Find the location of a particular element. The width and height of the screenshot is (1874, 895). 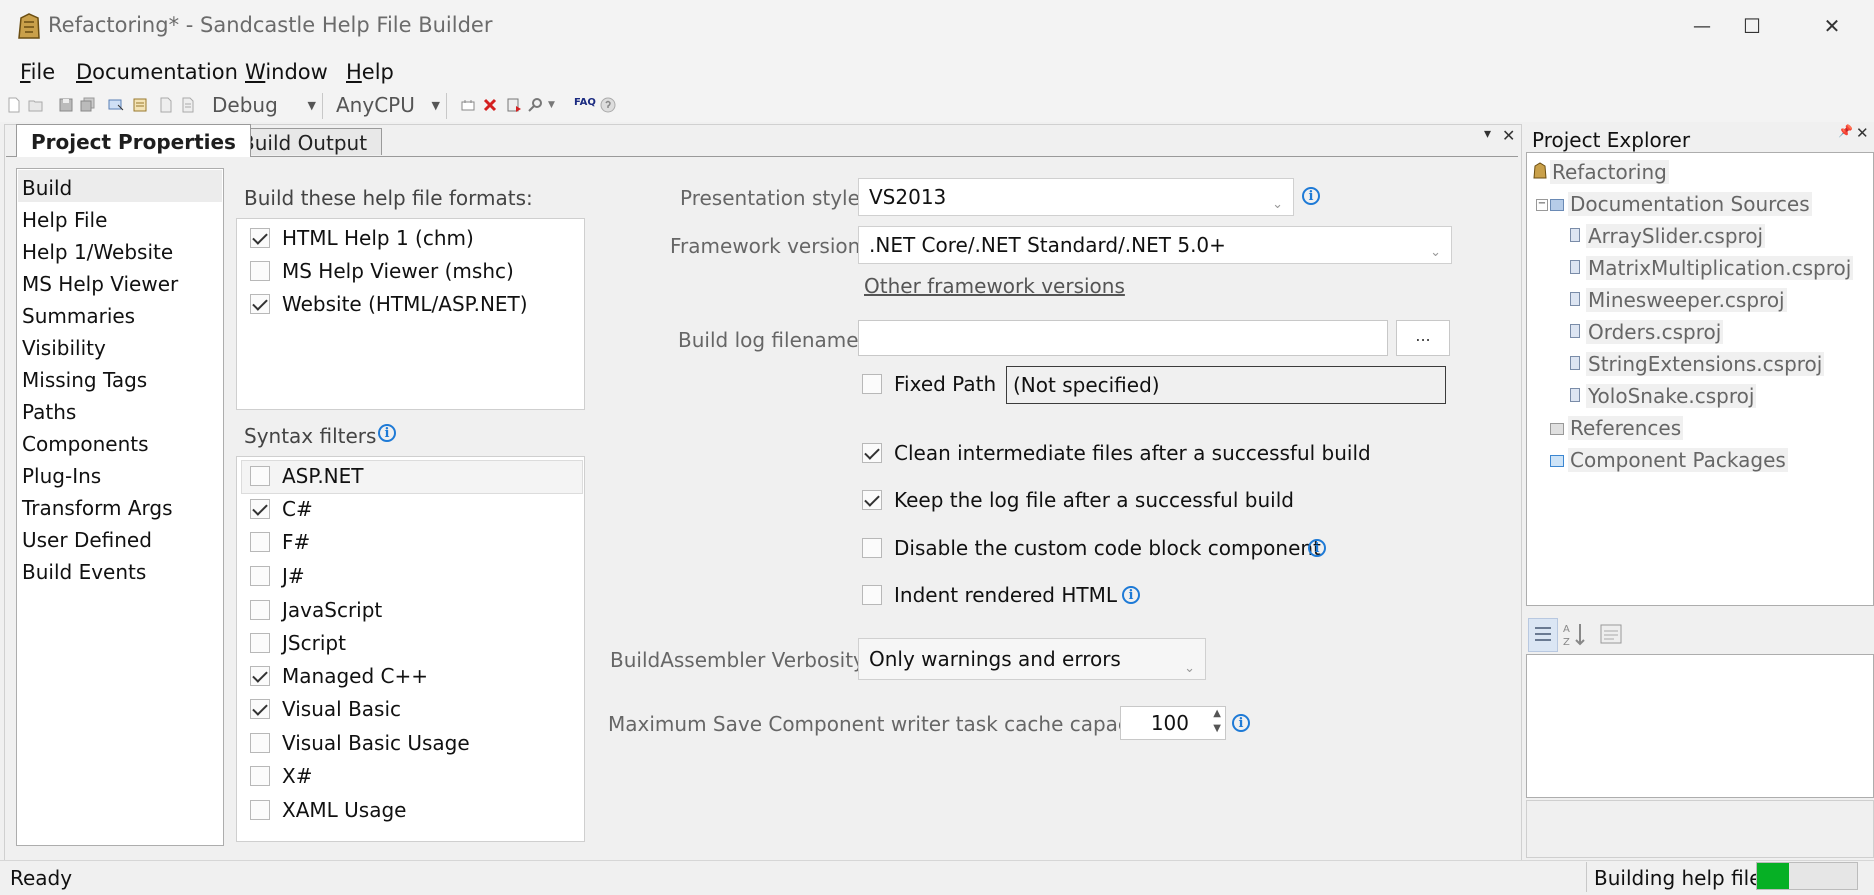

fixed-path-checkbox is located at coordinates (872, 384).